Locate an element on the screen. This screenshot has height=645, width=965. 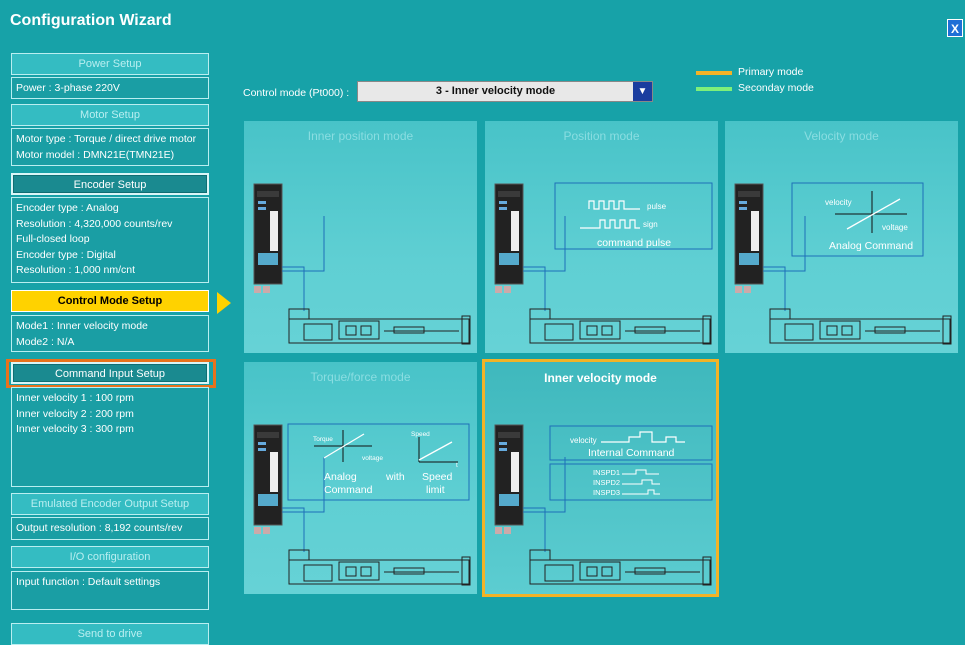
diagram-frame is located at coordinates (631, 482).